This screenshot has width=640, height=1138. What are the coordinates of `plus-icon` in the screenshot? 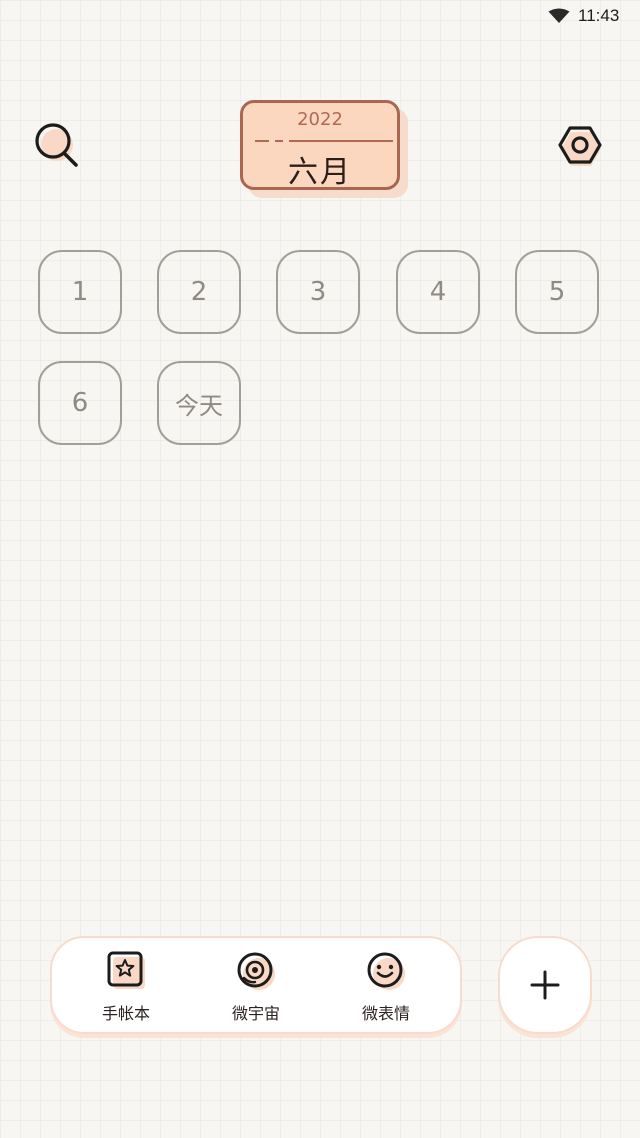 It's located at (545, 985).